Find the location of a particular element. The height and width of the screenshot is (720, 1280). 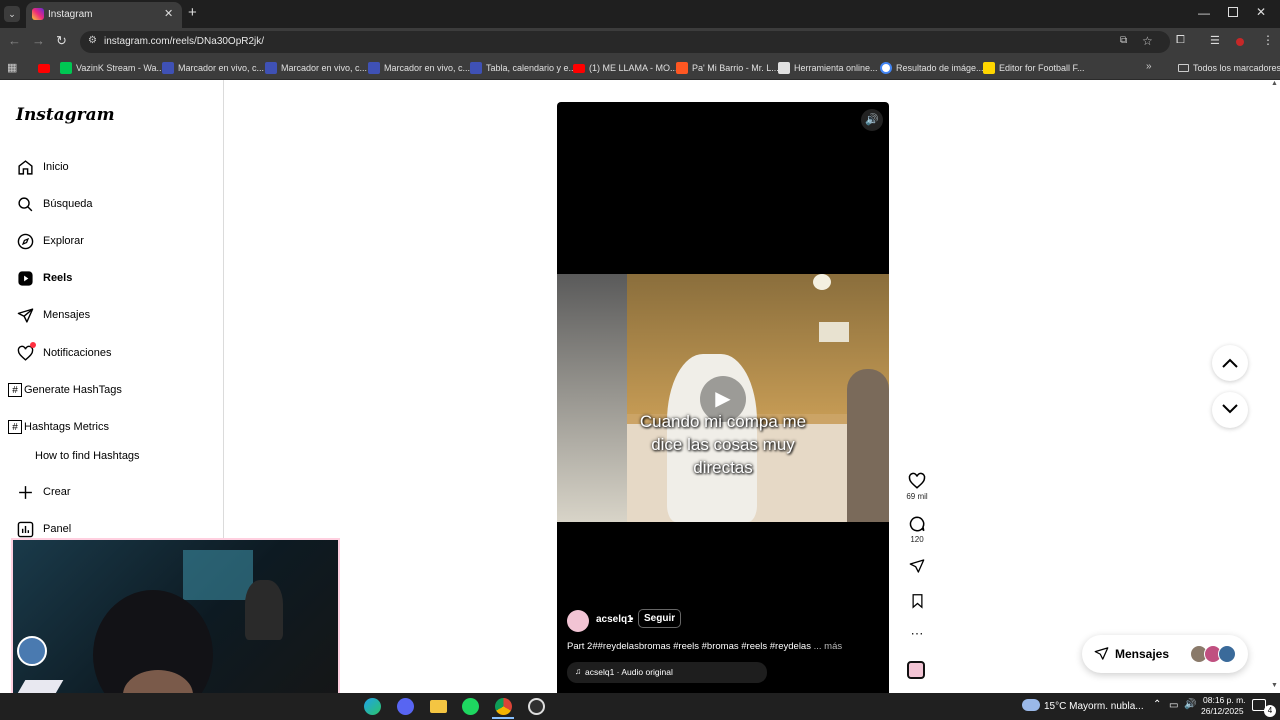

tray-chevron-icon: ⌃ is located at coordinates (1157, 704).